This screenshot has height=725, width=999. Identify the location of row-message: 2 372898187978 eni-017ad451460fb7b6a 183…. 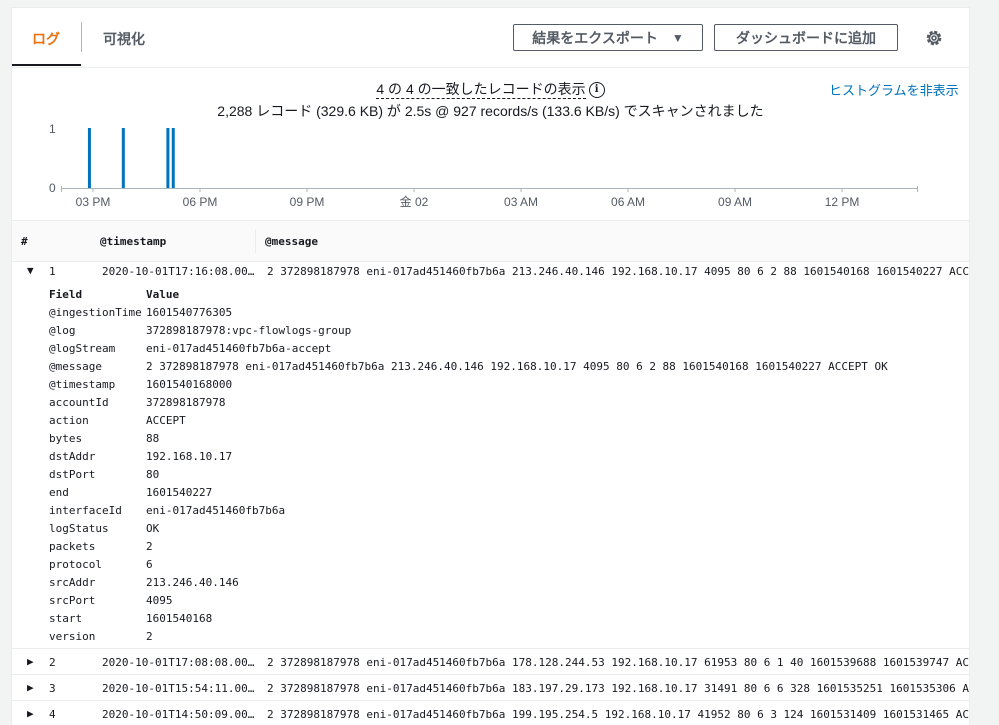
(618, 688).